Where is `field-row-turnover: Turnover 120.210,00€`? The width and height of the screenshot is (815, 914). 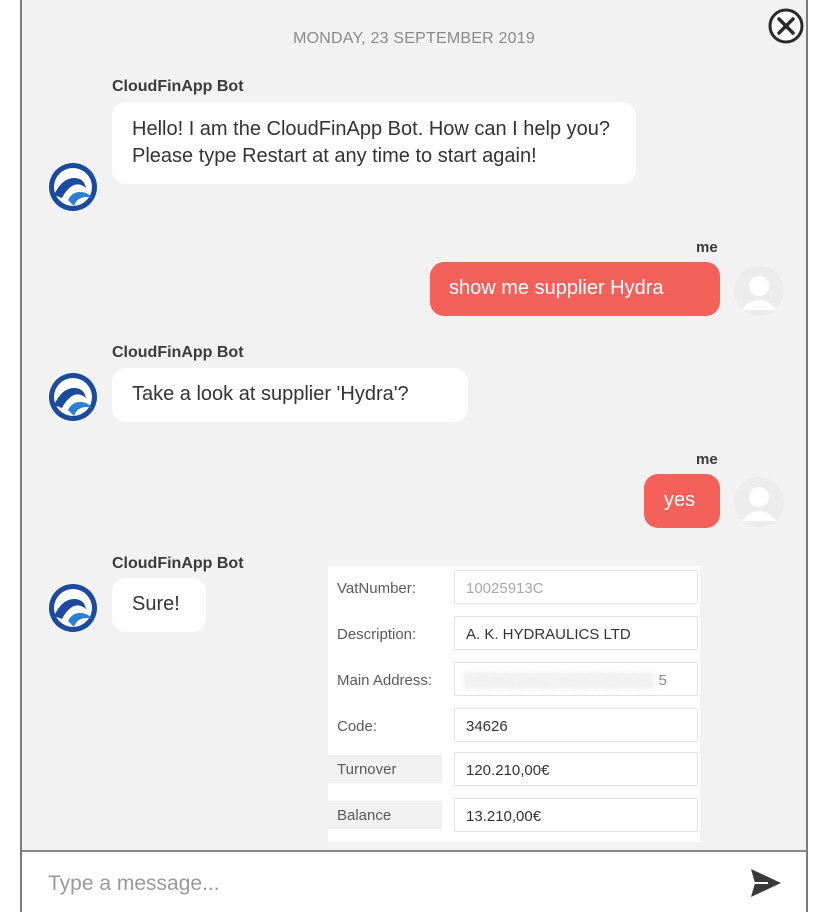 field-row-turnover: Turnover 120.210,00€ is located at coordinates (514, 770).